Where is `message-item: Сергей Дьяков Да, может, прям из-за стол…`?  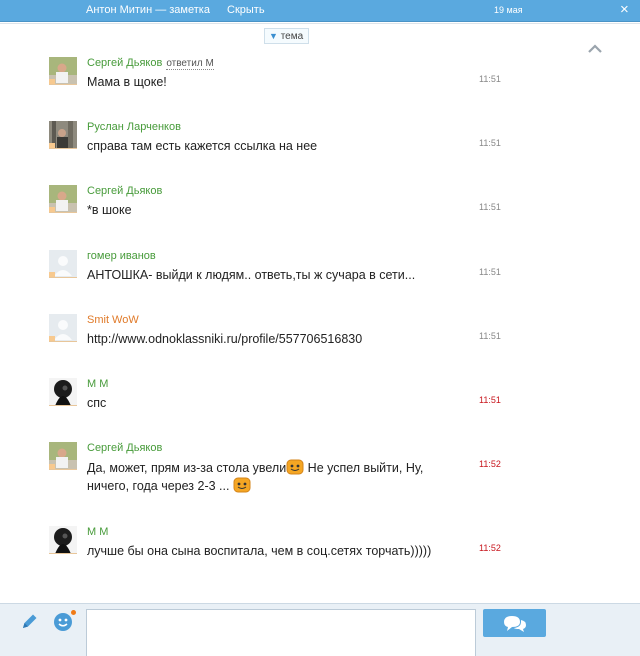 message-item: Сергей Дьяков Да, может, прям из-за стол… is located at coordinates (283, 477).